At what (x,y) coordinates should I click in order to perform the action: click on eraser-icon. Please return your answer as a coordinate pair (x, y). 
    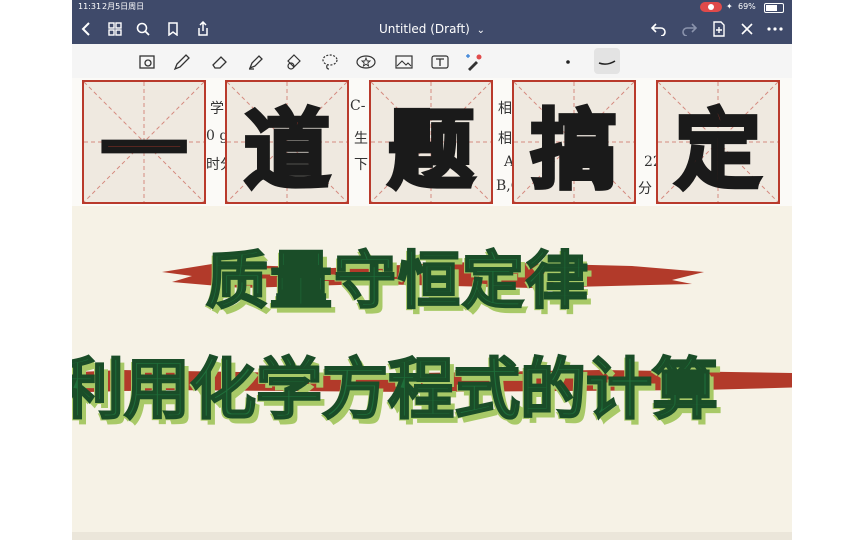
    Looking at the image, I should click on (220, 62).